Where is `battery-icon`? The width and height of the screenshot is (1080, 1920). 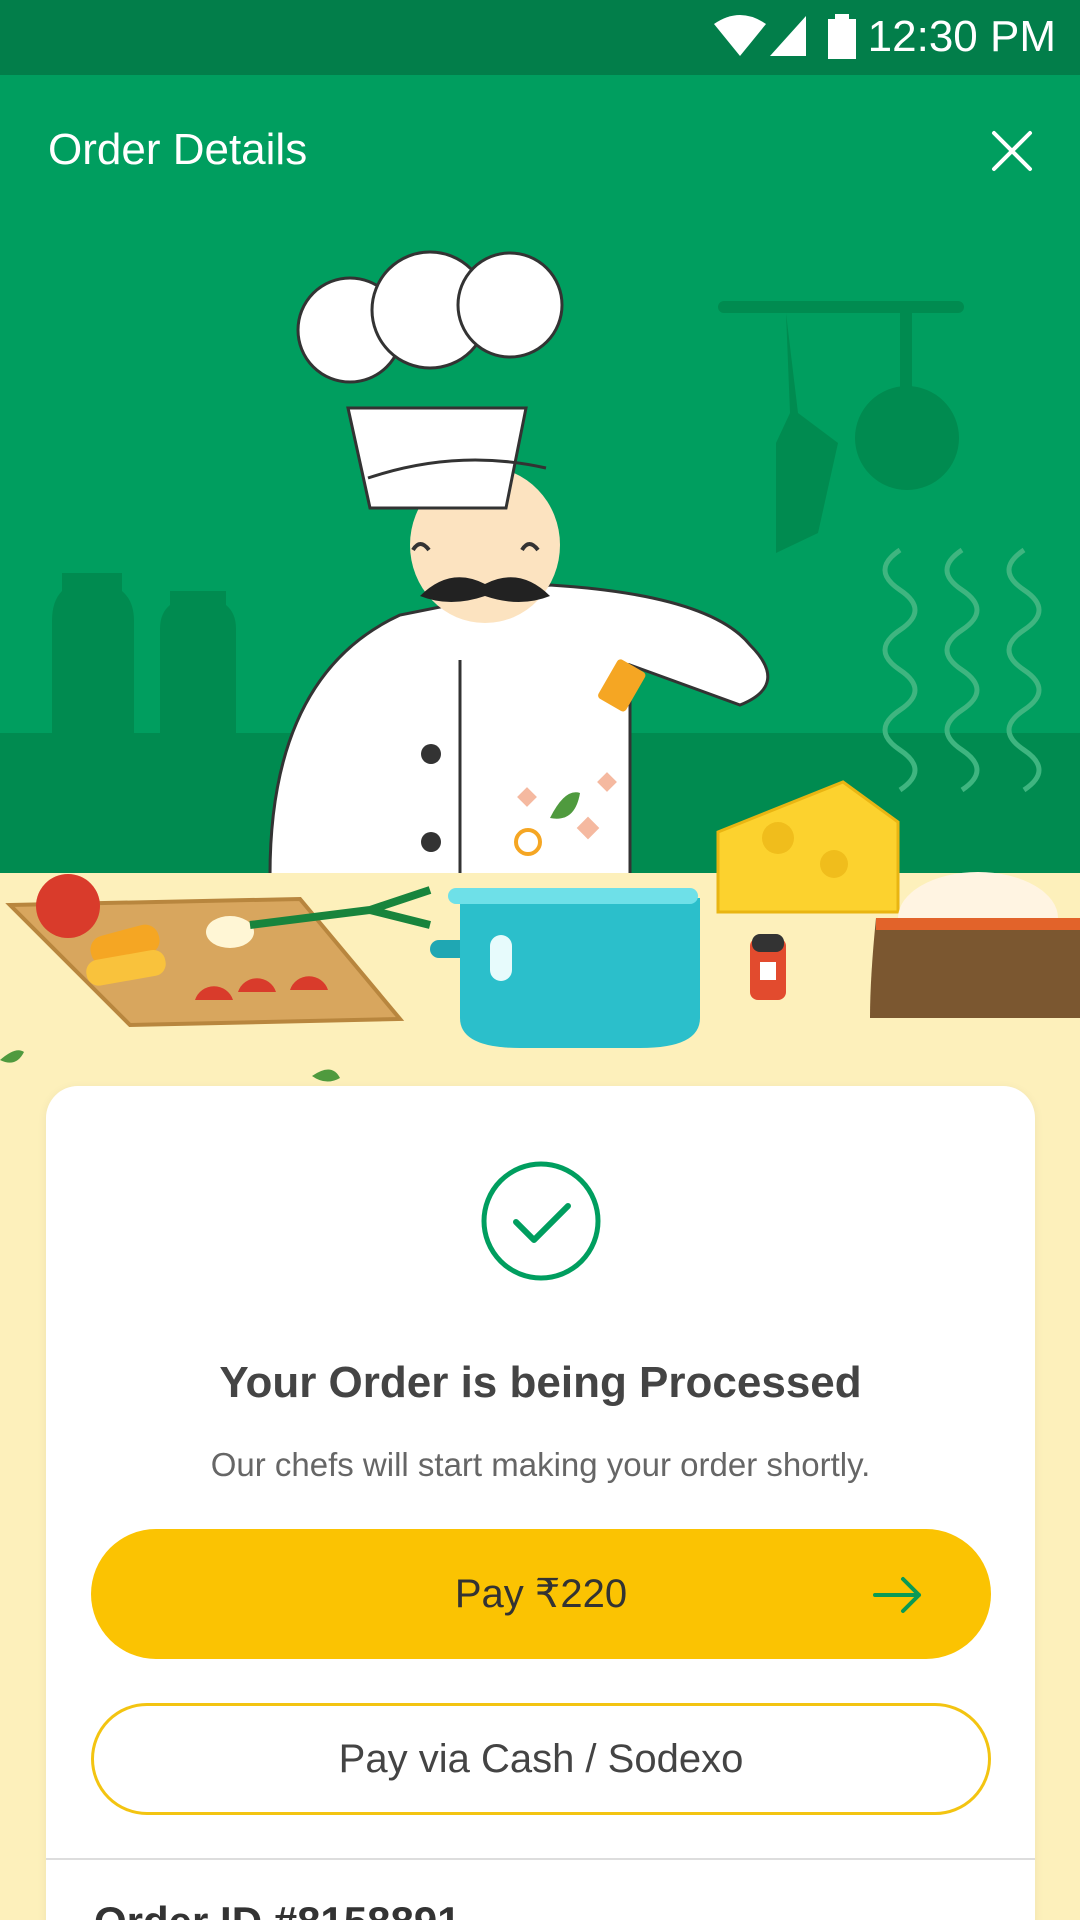 battery-icon is located at coordinates (842, 36).